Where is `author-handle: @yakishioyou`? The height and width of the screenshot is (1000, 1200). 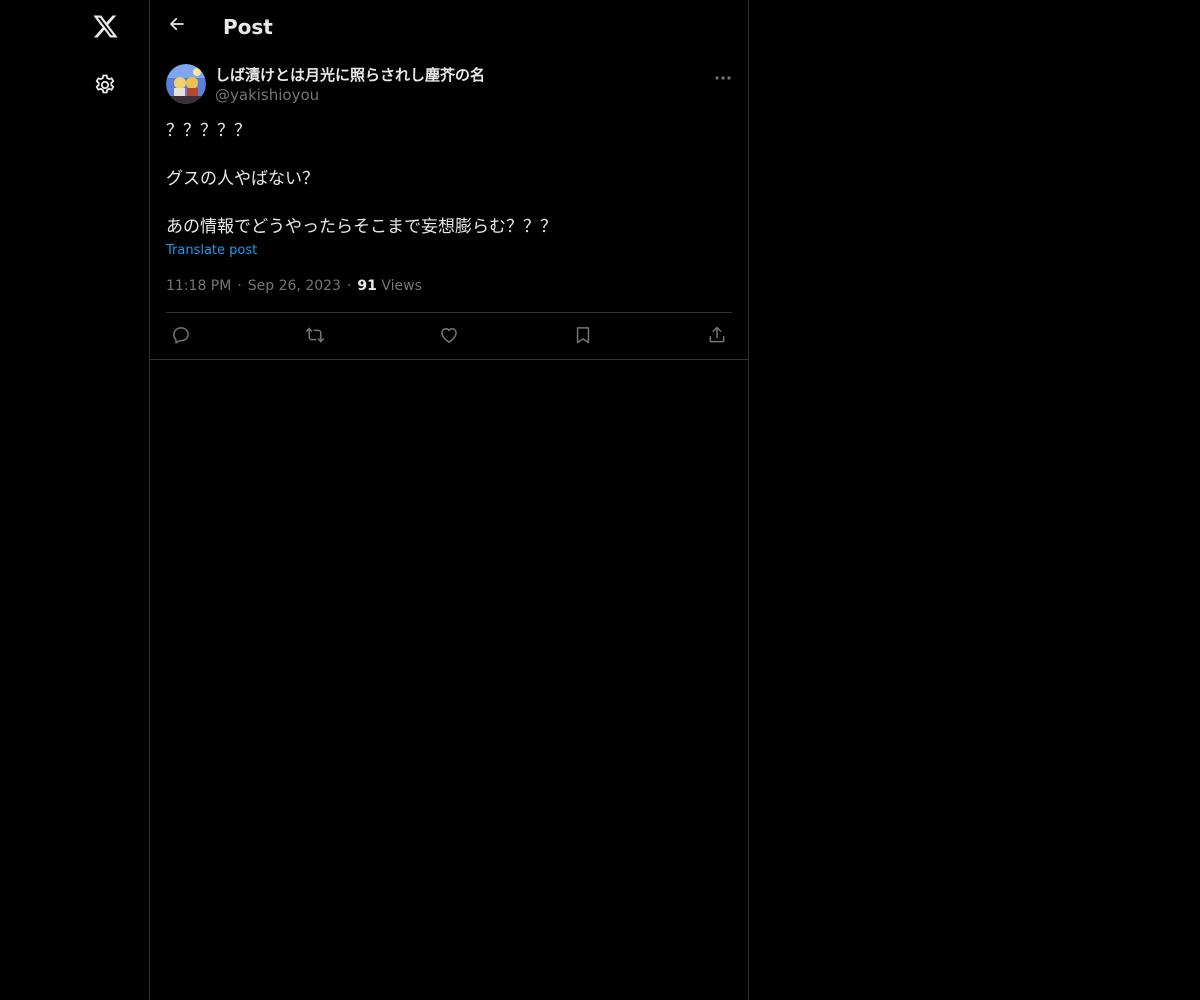
author-handle: @yakishioyou is located at coordinates (267, 95).